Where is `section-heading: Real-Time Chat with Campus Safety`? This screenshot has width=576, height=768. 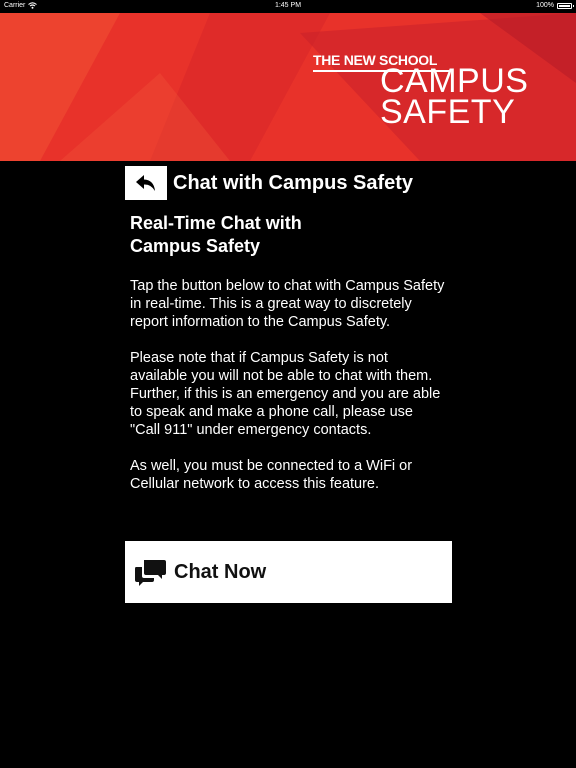
section-heading: Real-Time Chat with Campus Safety is located at coordinates (288, 235).